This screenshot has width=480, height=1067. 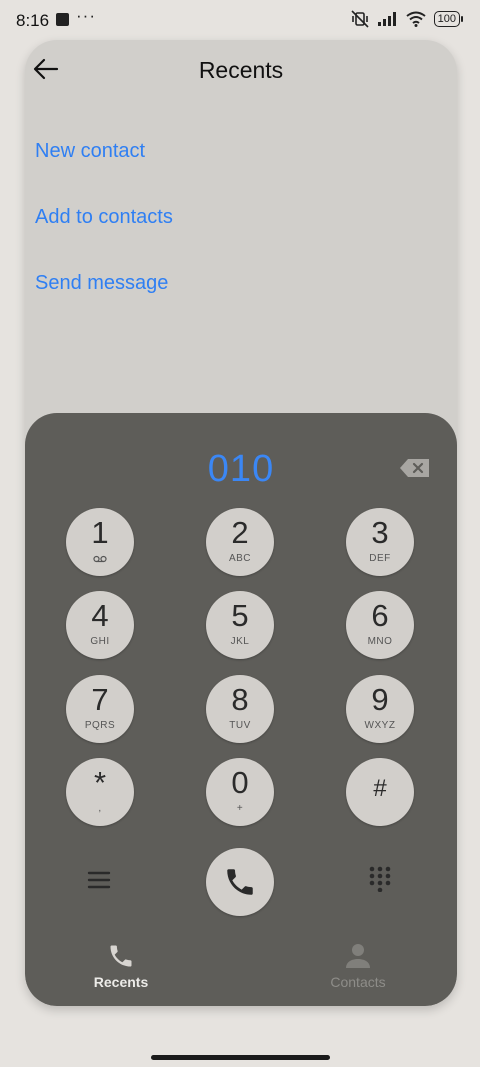 What do you see at coordinates (100, 699) in the screenshot?
I see `key-digit: 7` at bounding box center [100, 699].